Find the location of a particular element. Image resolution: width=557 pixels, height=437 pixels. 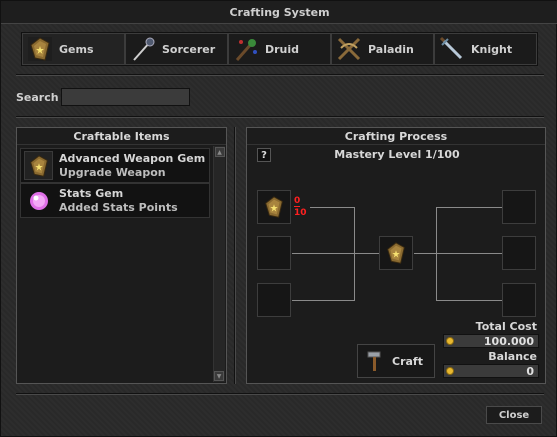

tab-druid: Druid is located at coordinates (279, 49).